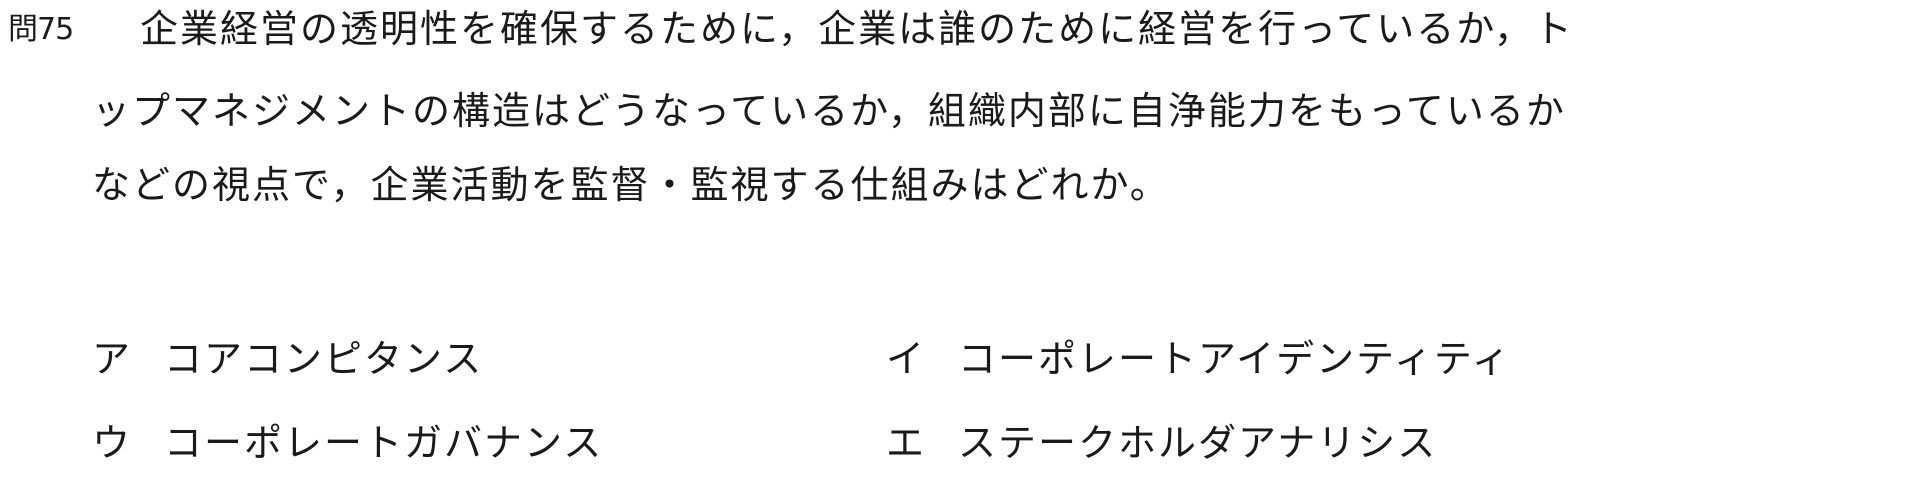  I want to click on choice-e-text: ステークホルダアナリシス, so click(1198, 443).